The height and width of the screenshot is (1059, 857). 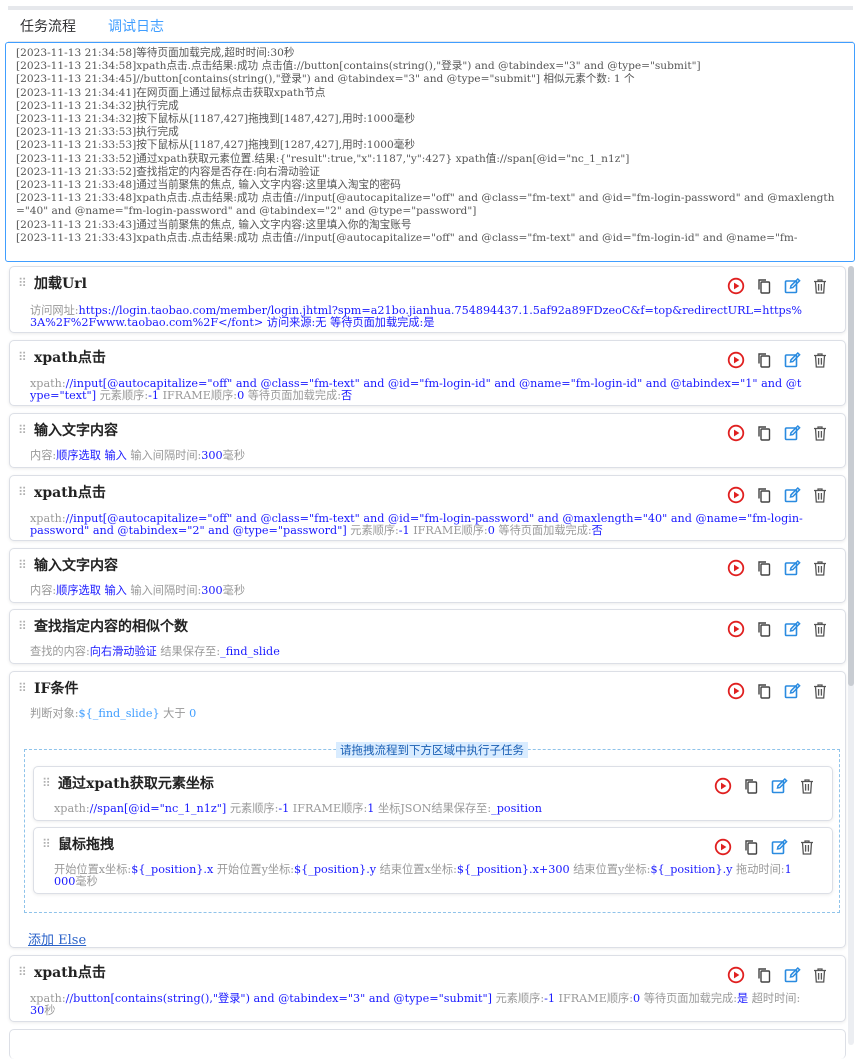 I want to click on step-summary: 查找的内容:向右滑动验证 结果保存至:_find_slide, so click(x=155, y=651).